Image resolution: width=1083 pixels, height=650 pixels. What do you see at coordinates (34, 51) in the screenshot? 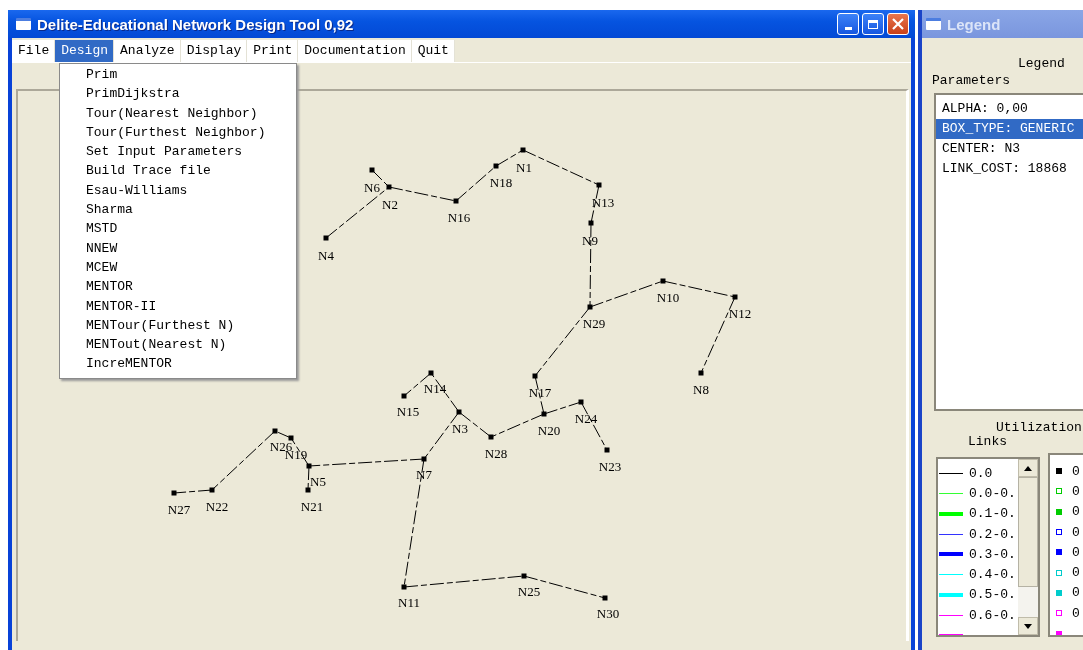
I see `menu-item: File` at bounding box center [34, 51].